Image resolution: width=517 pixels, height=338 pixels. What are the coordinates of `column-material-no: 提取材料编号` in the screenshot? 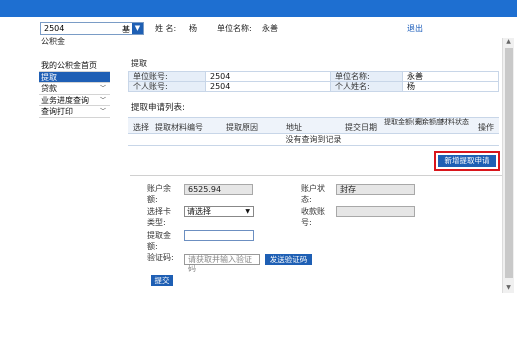 It's located at (179, 127).